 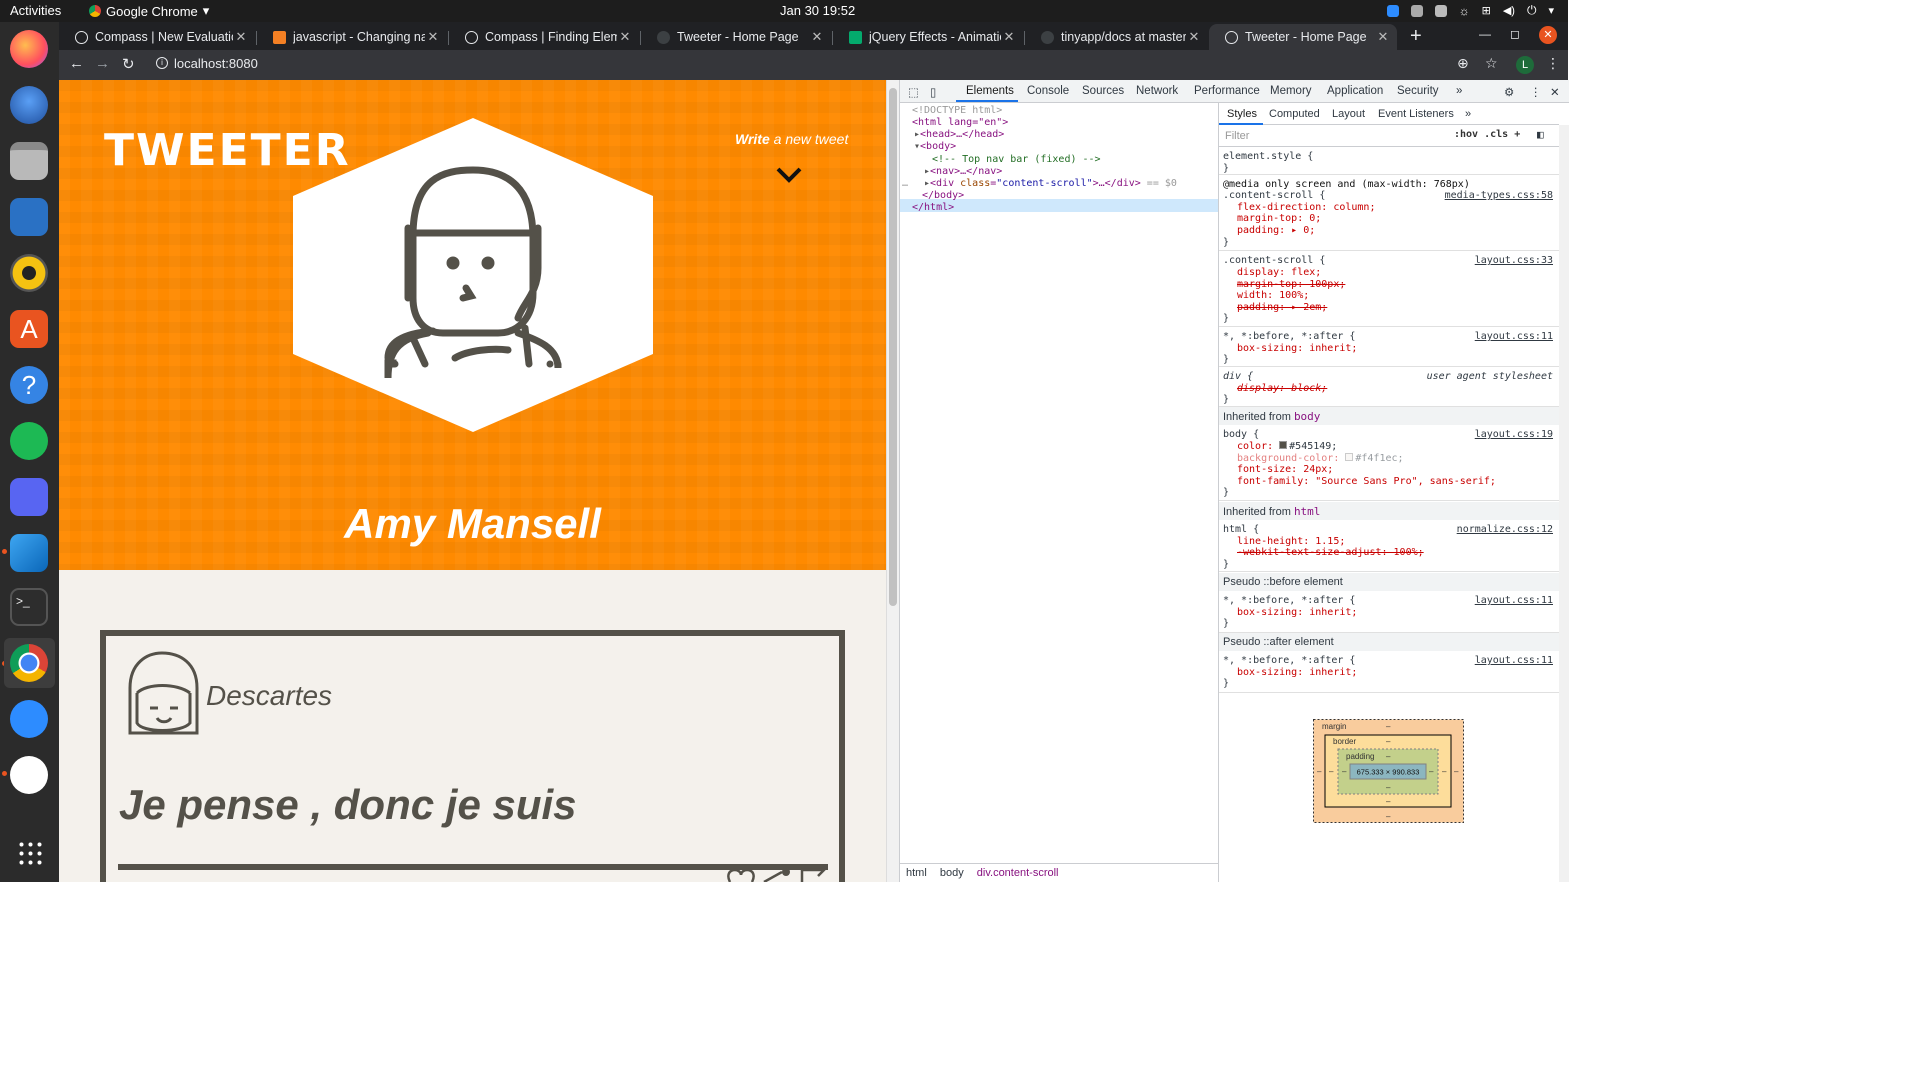 What do you see at coordinates (1532, 10) in the screenshot?
I see `power-icon: ⏻` at bounding box center [1532, 10].